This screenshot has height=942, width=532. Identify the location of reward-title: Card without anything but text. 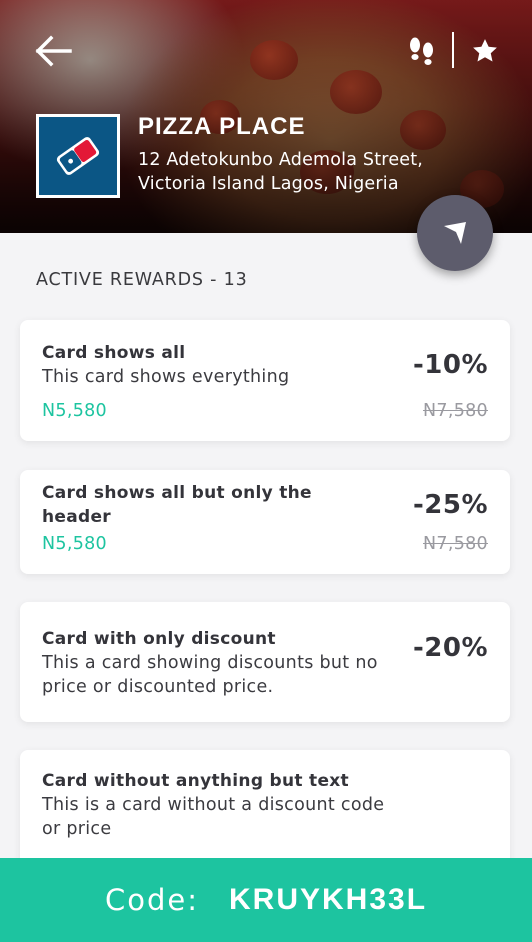
(195, 781).